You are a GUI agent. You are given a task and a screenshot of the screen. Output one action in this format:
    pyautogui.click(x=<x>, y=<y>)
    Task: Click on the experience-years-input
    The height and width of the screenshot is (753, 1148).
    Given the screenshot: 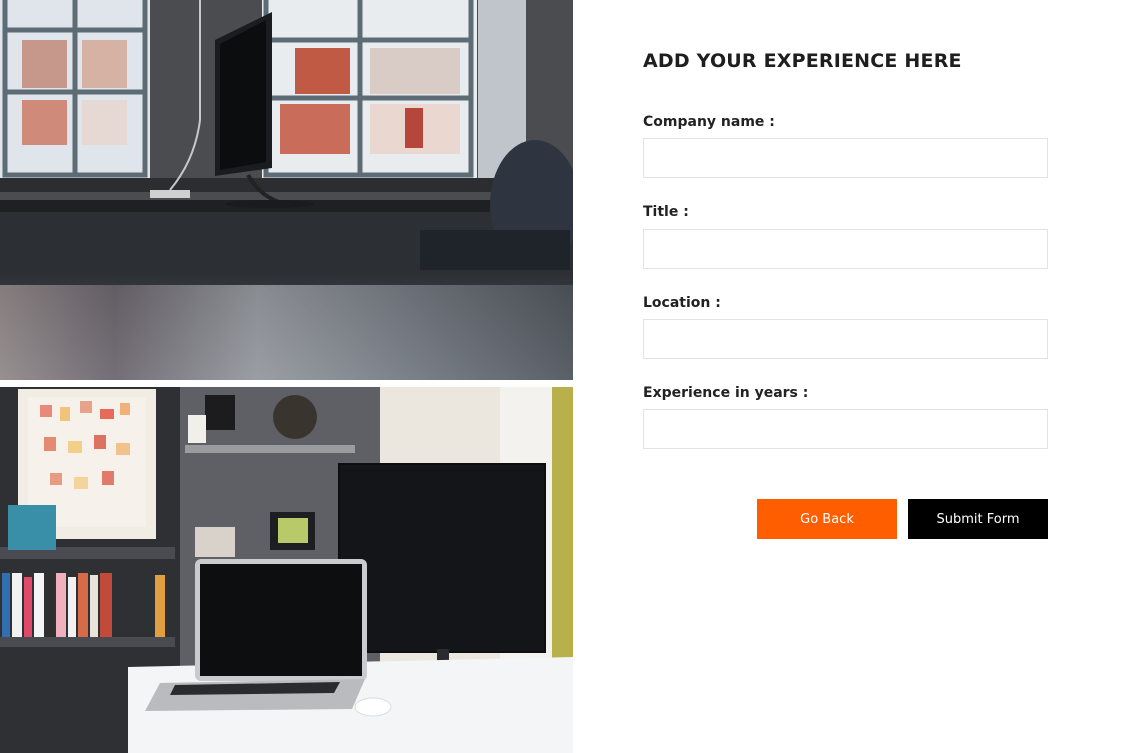 What is the action you would take?
    pyautogui.click(x=845, y=429)
    